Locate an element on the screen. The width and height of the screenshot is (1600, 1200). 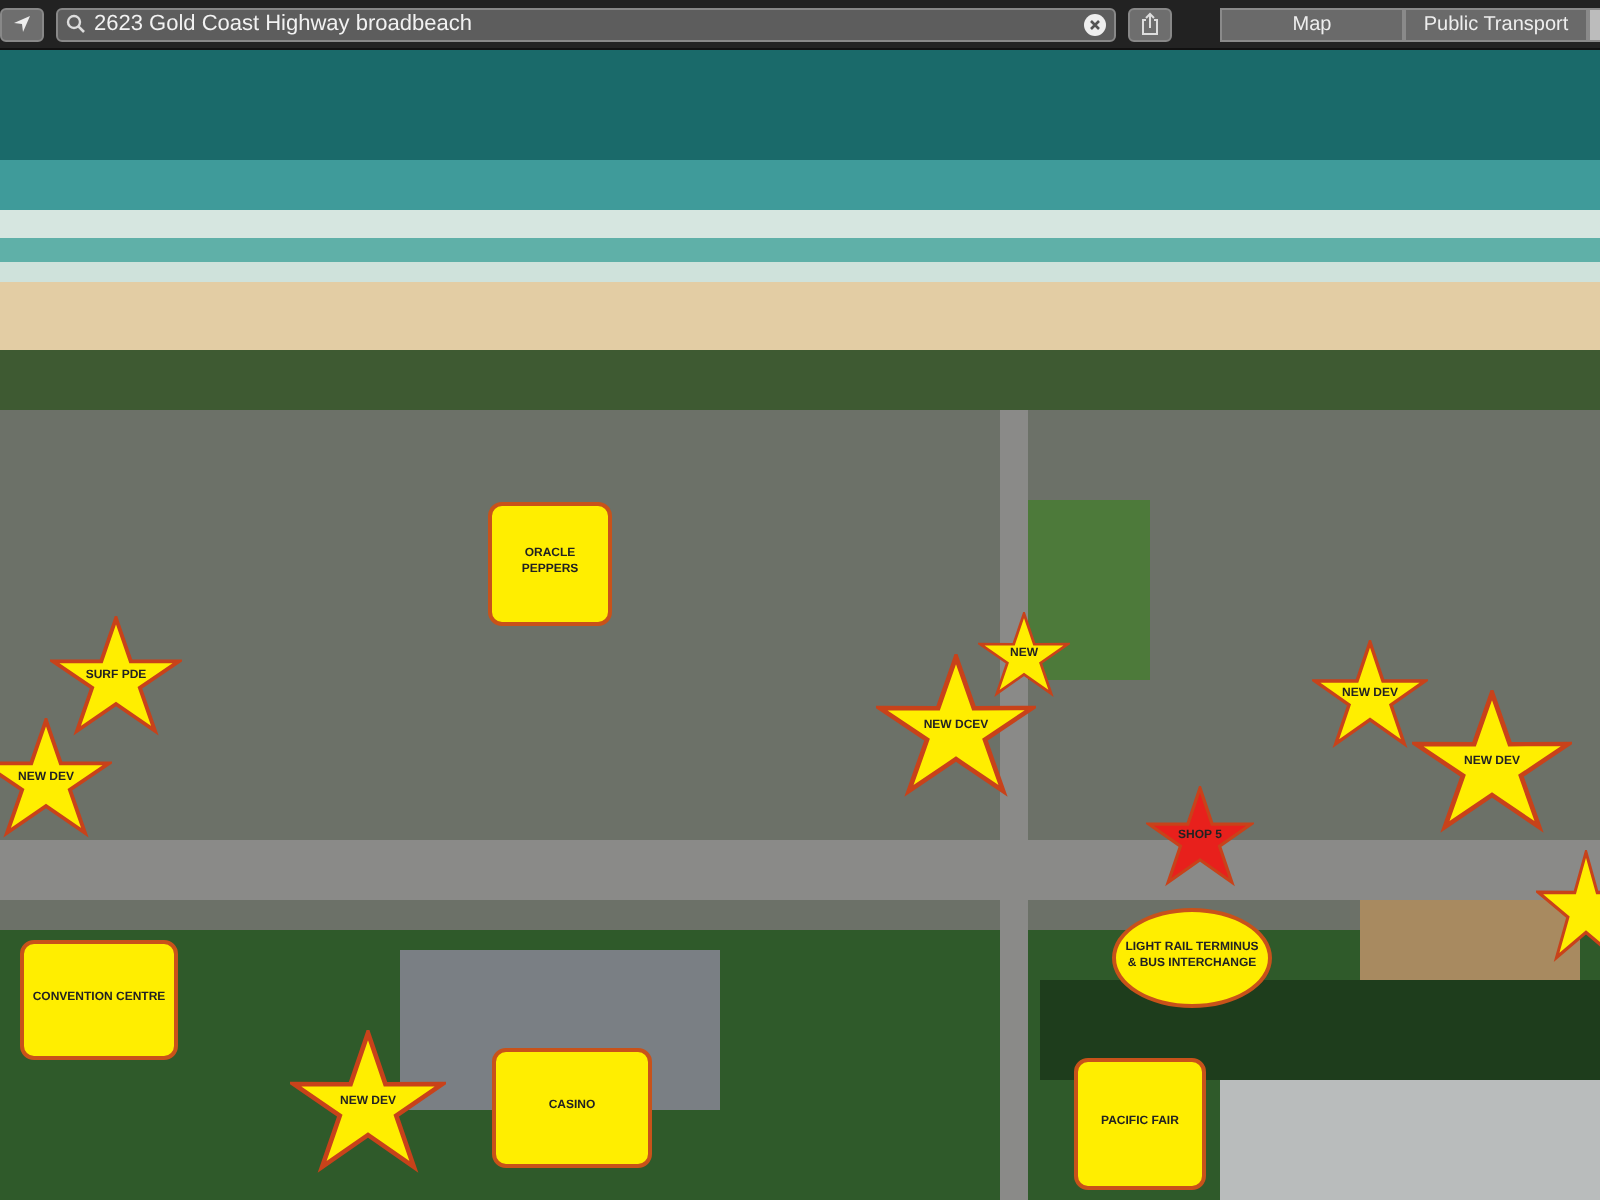
location-button is located at coordinates (22, 24).